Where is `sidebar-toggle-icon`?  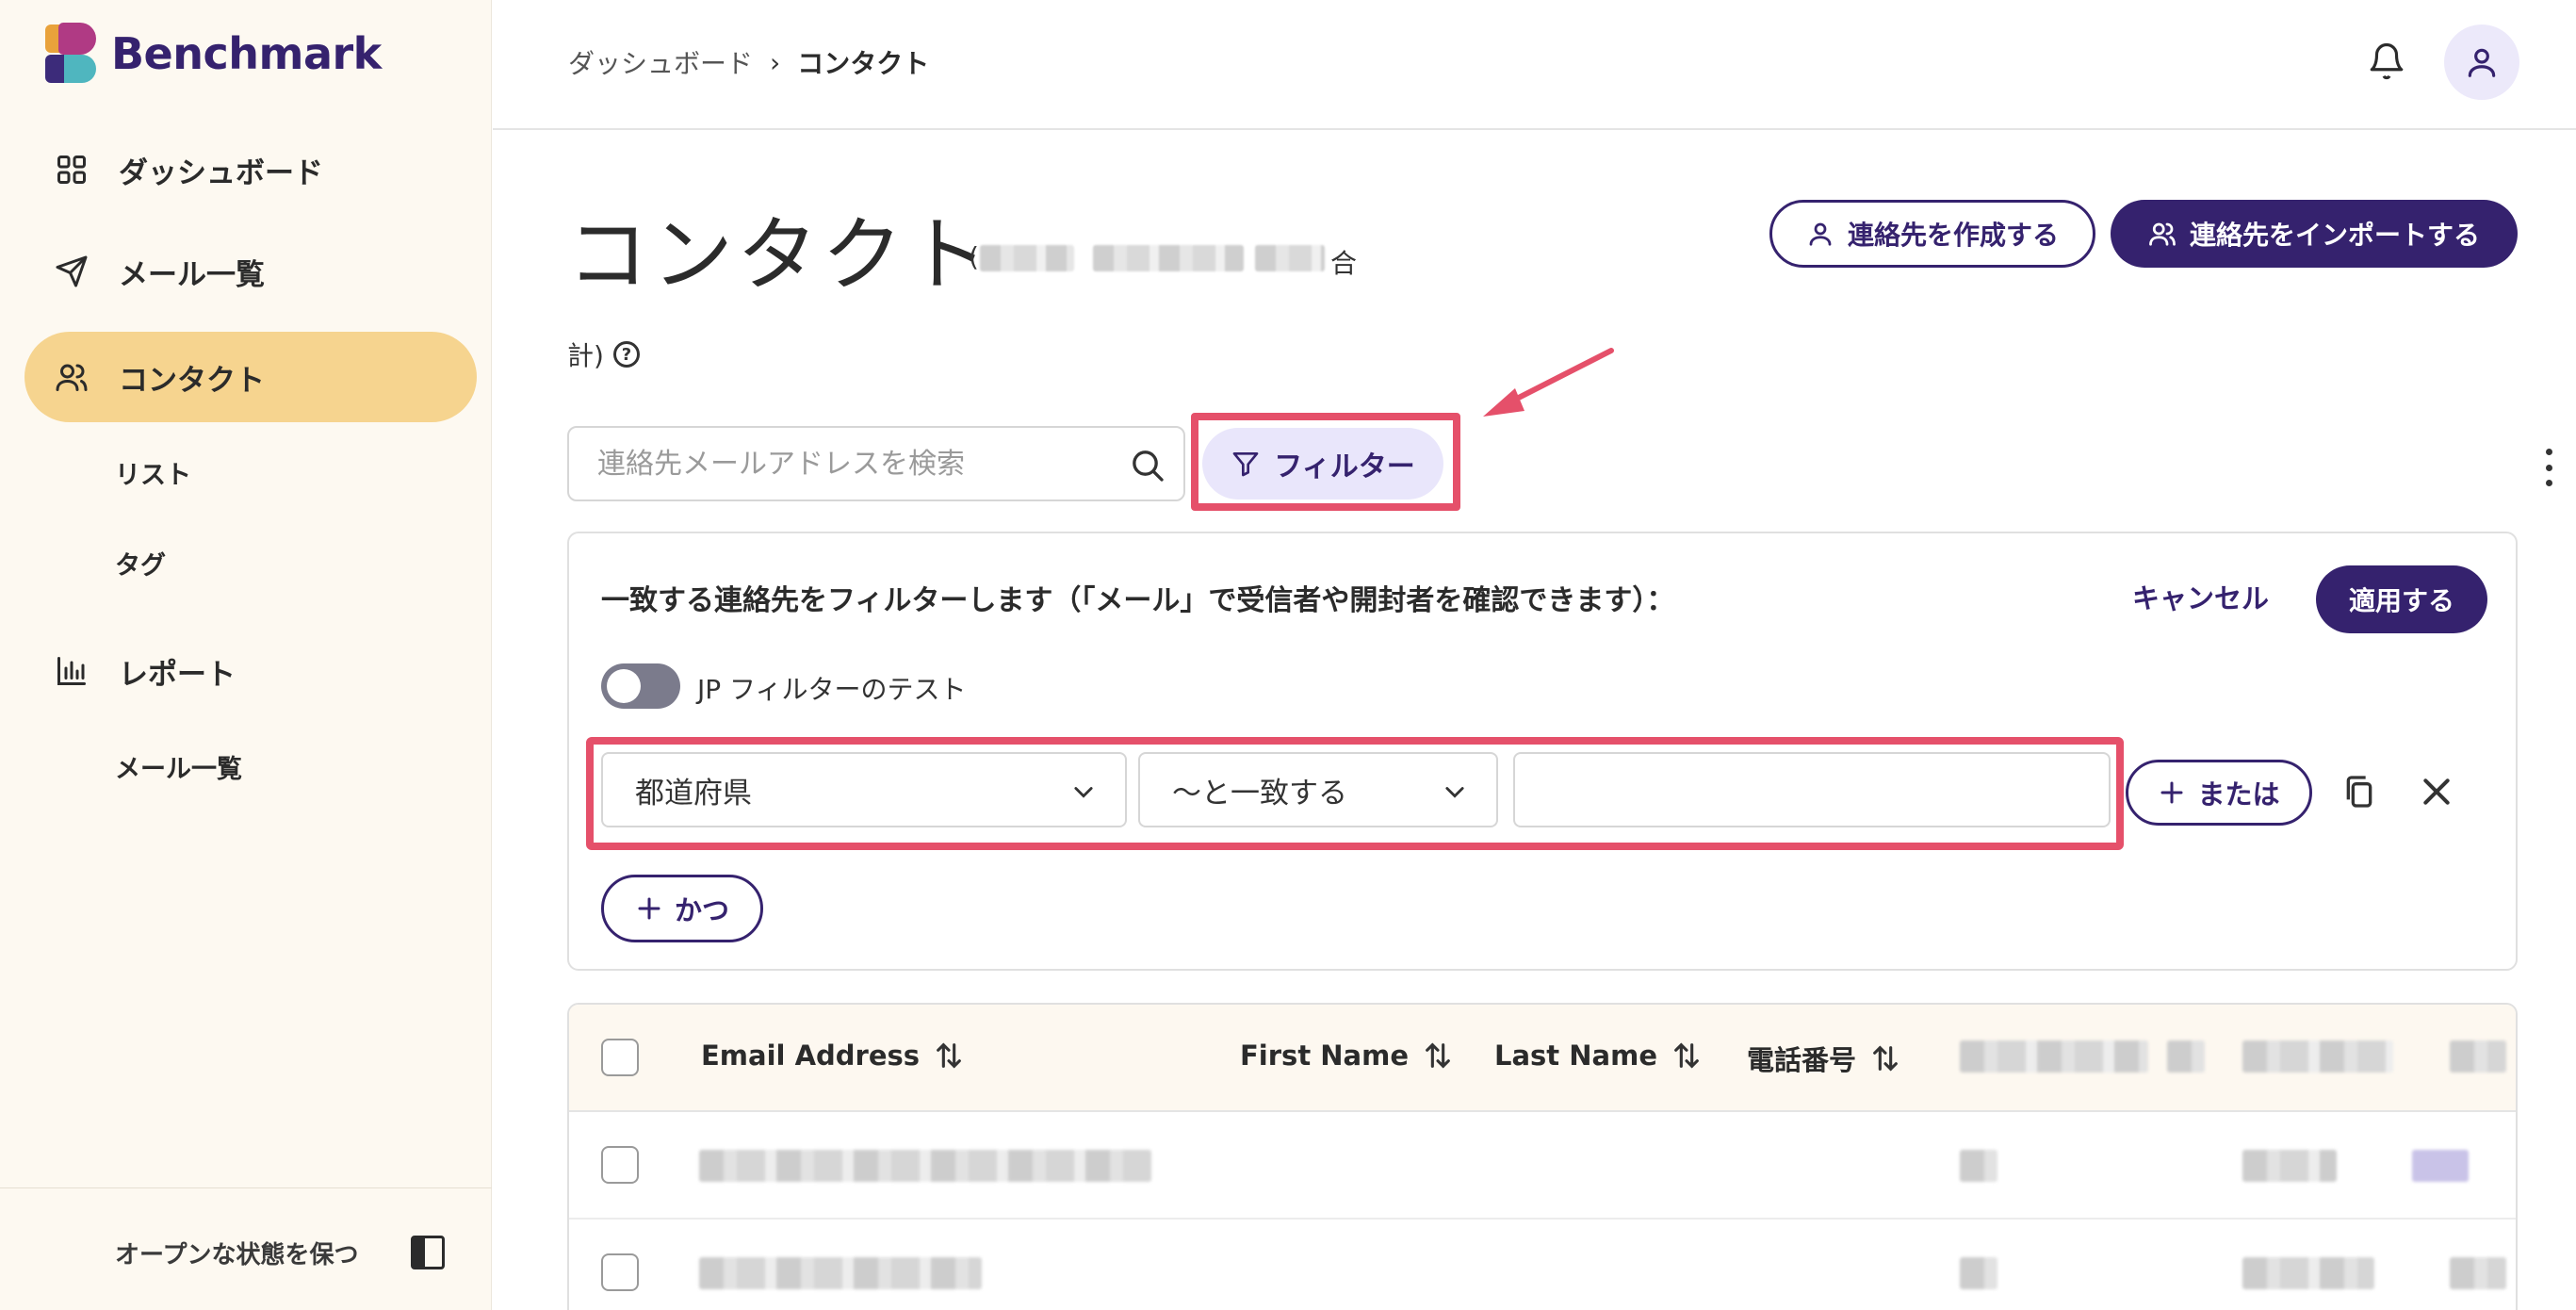 sidebar-toggle-icon is located at coordinates (428, 1253).